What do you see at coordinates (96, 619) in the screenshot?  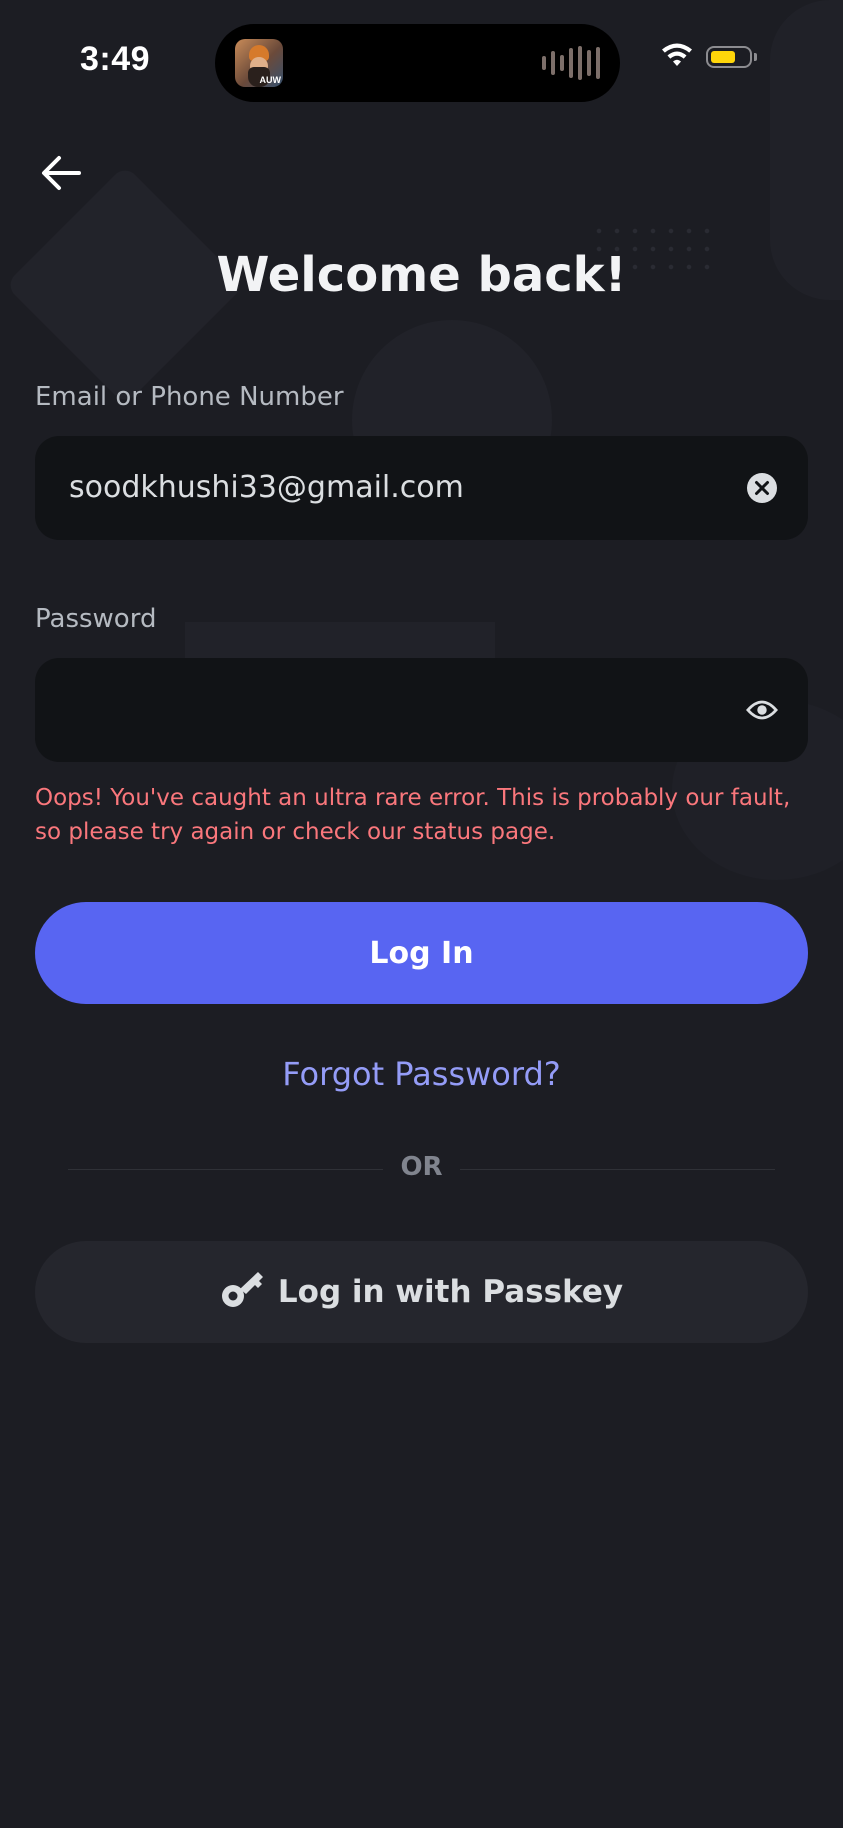 I see `password-field-label: Password` at bounding box center [96, 619].